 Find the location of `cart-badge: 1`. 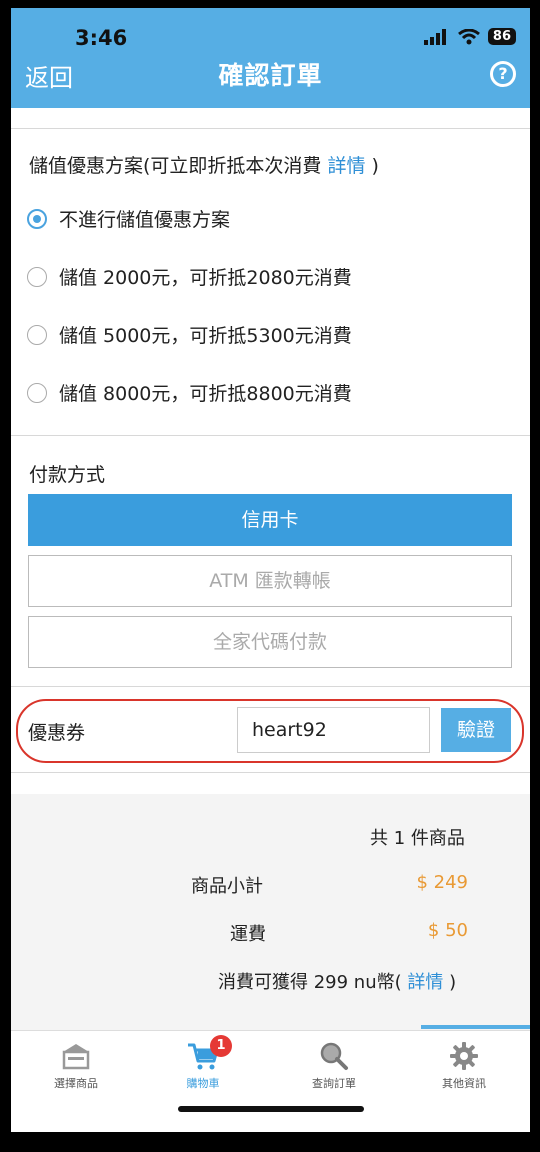

cart-badge: 1 is located at coordinates (221, 1046).